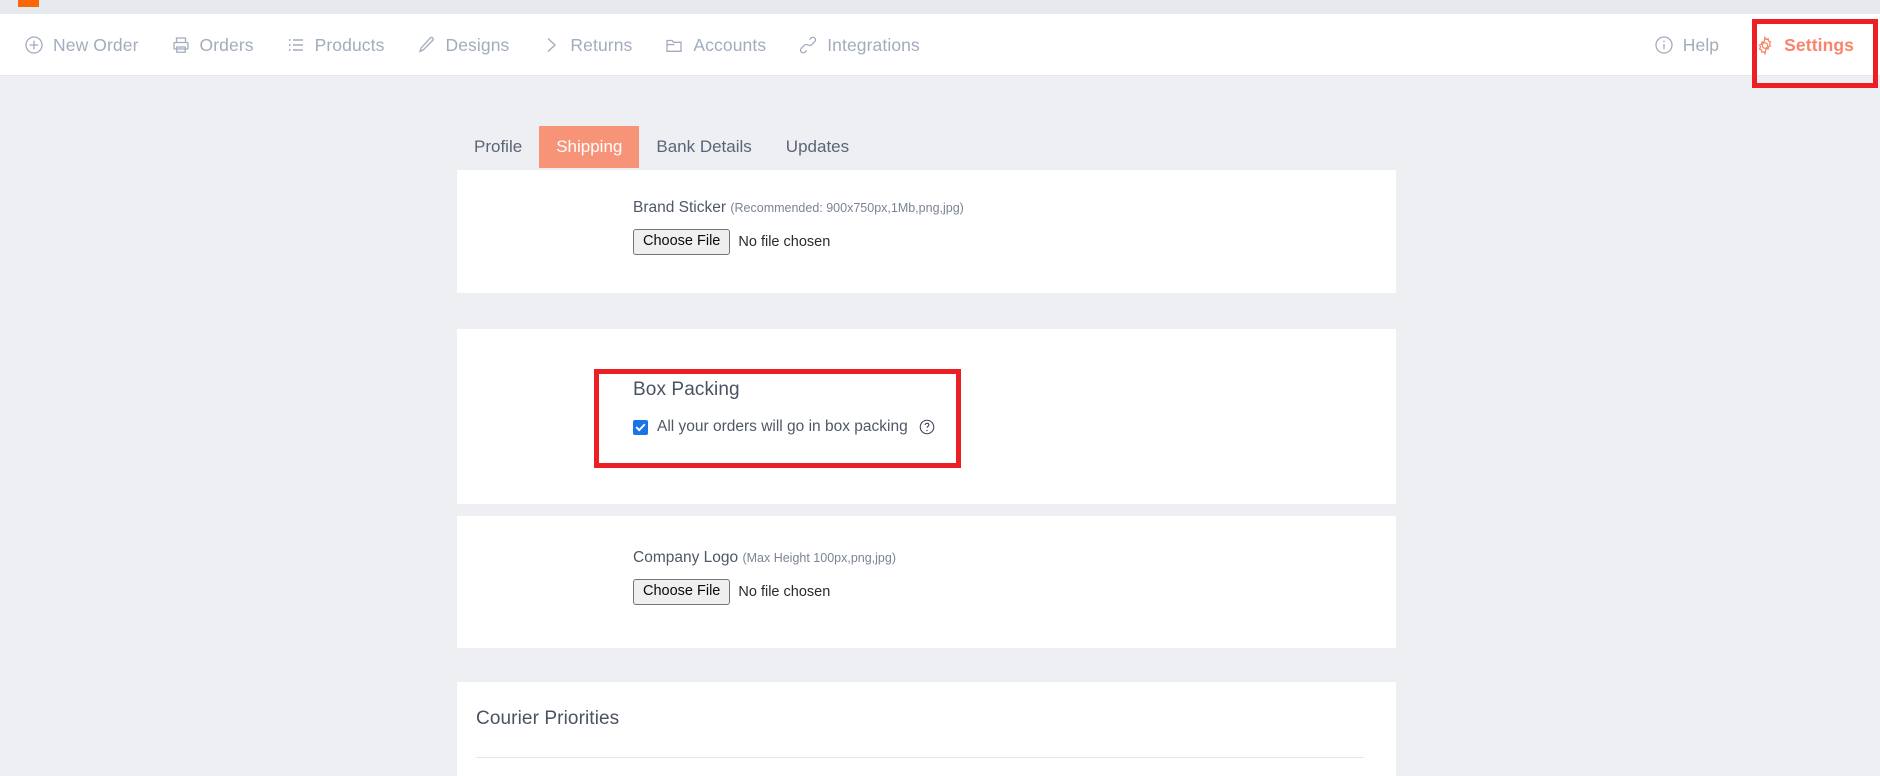  I want to click on box-packing-checkbox-label: All your orders will go in box packing, so click(782, 426).